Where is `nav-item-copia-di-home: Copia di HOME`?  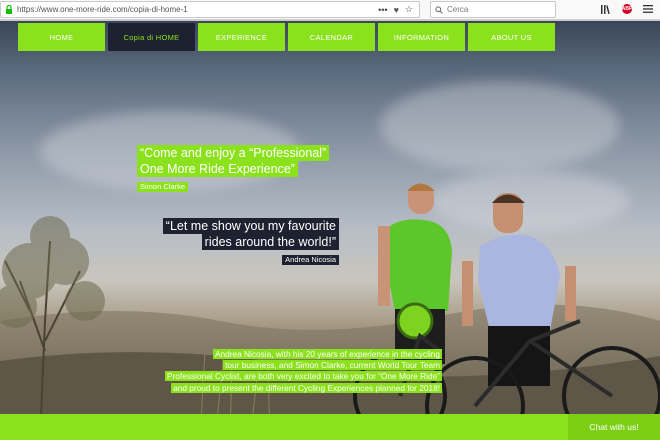
nav-item-copia-di-home: Copia di HOME is located at coordinates (151, 37).